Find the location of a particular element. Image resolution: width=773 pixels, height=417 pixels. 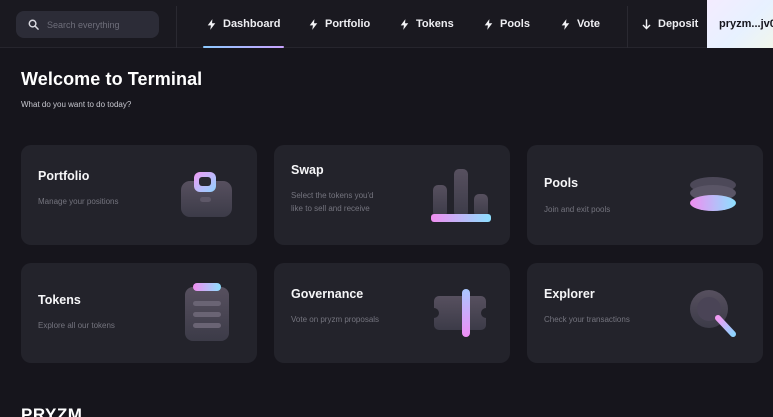

card-title: Governance is located at coordinates (327, 294).